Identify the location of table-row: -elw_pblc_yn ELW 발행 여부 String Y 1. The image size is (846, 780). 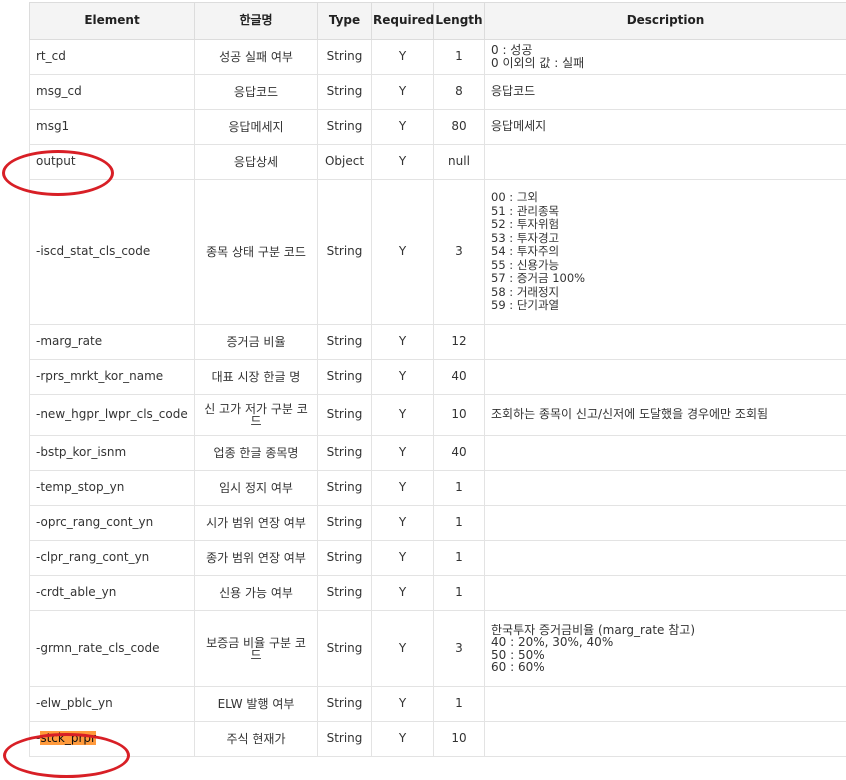
(437, 704).